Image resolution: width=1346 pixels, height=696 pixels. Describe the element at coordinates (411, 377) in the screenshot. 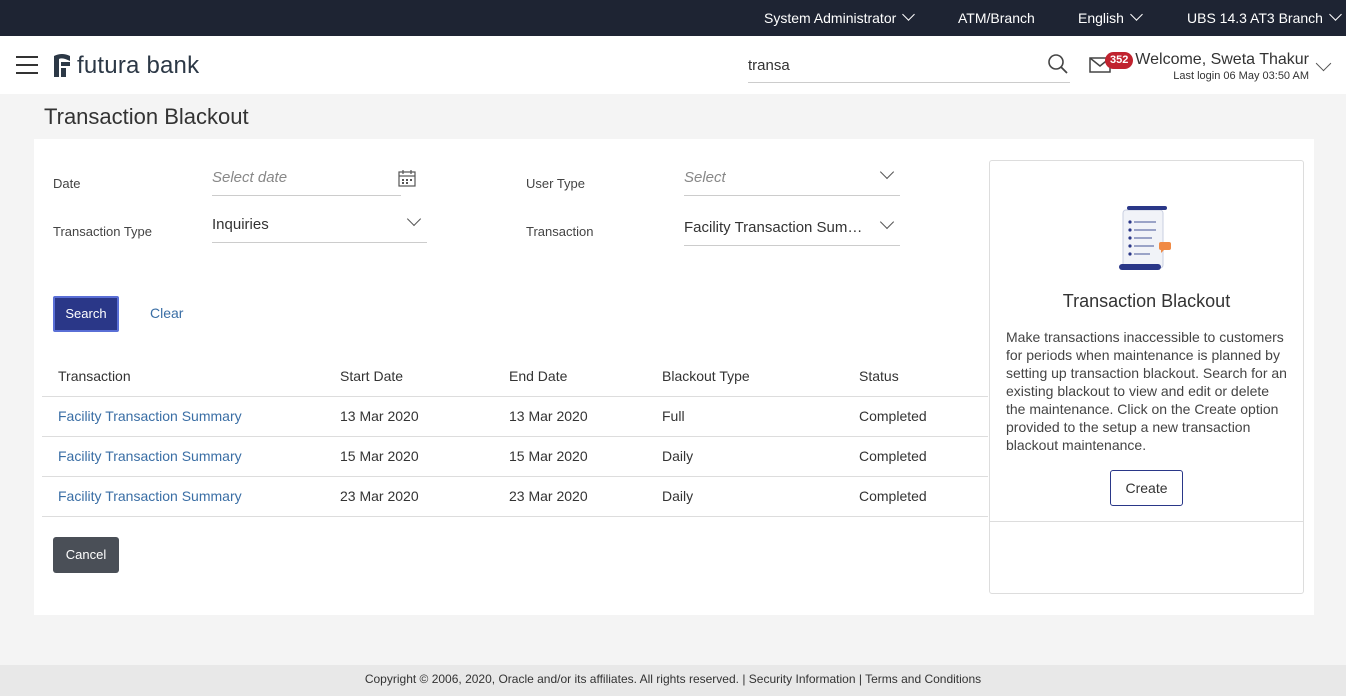

I see `col-start-date: Start Date` at that location.